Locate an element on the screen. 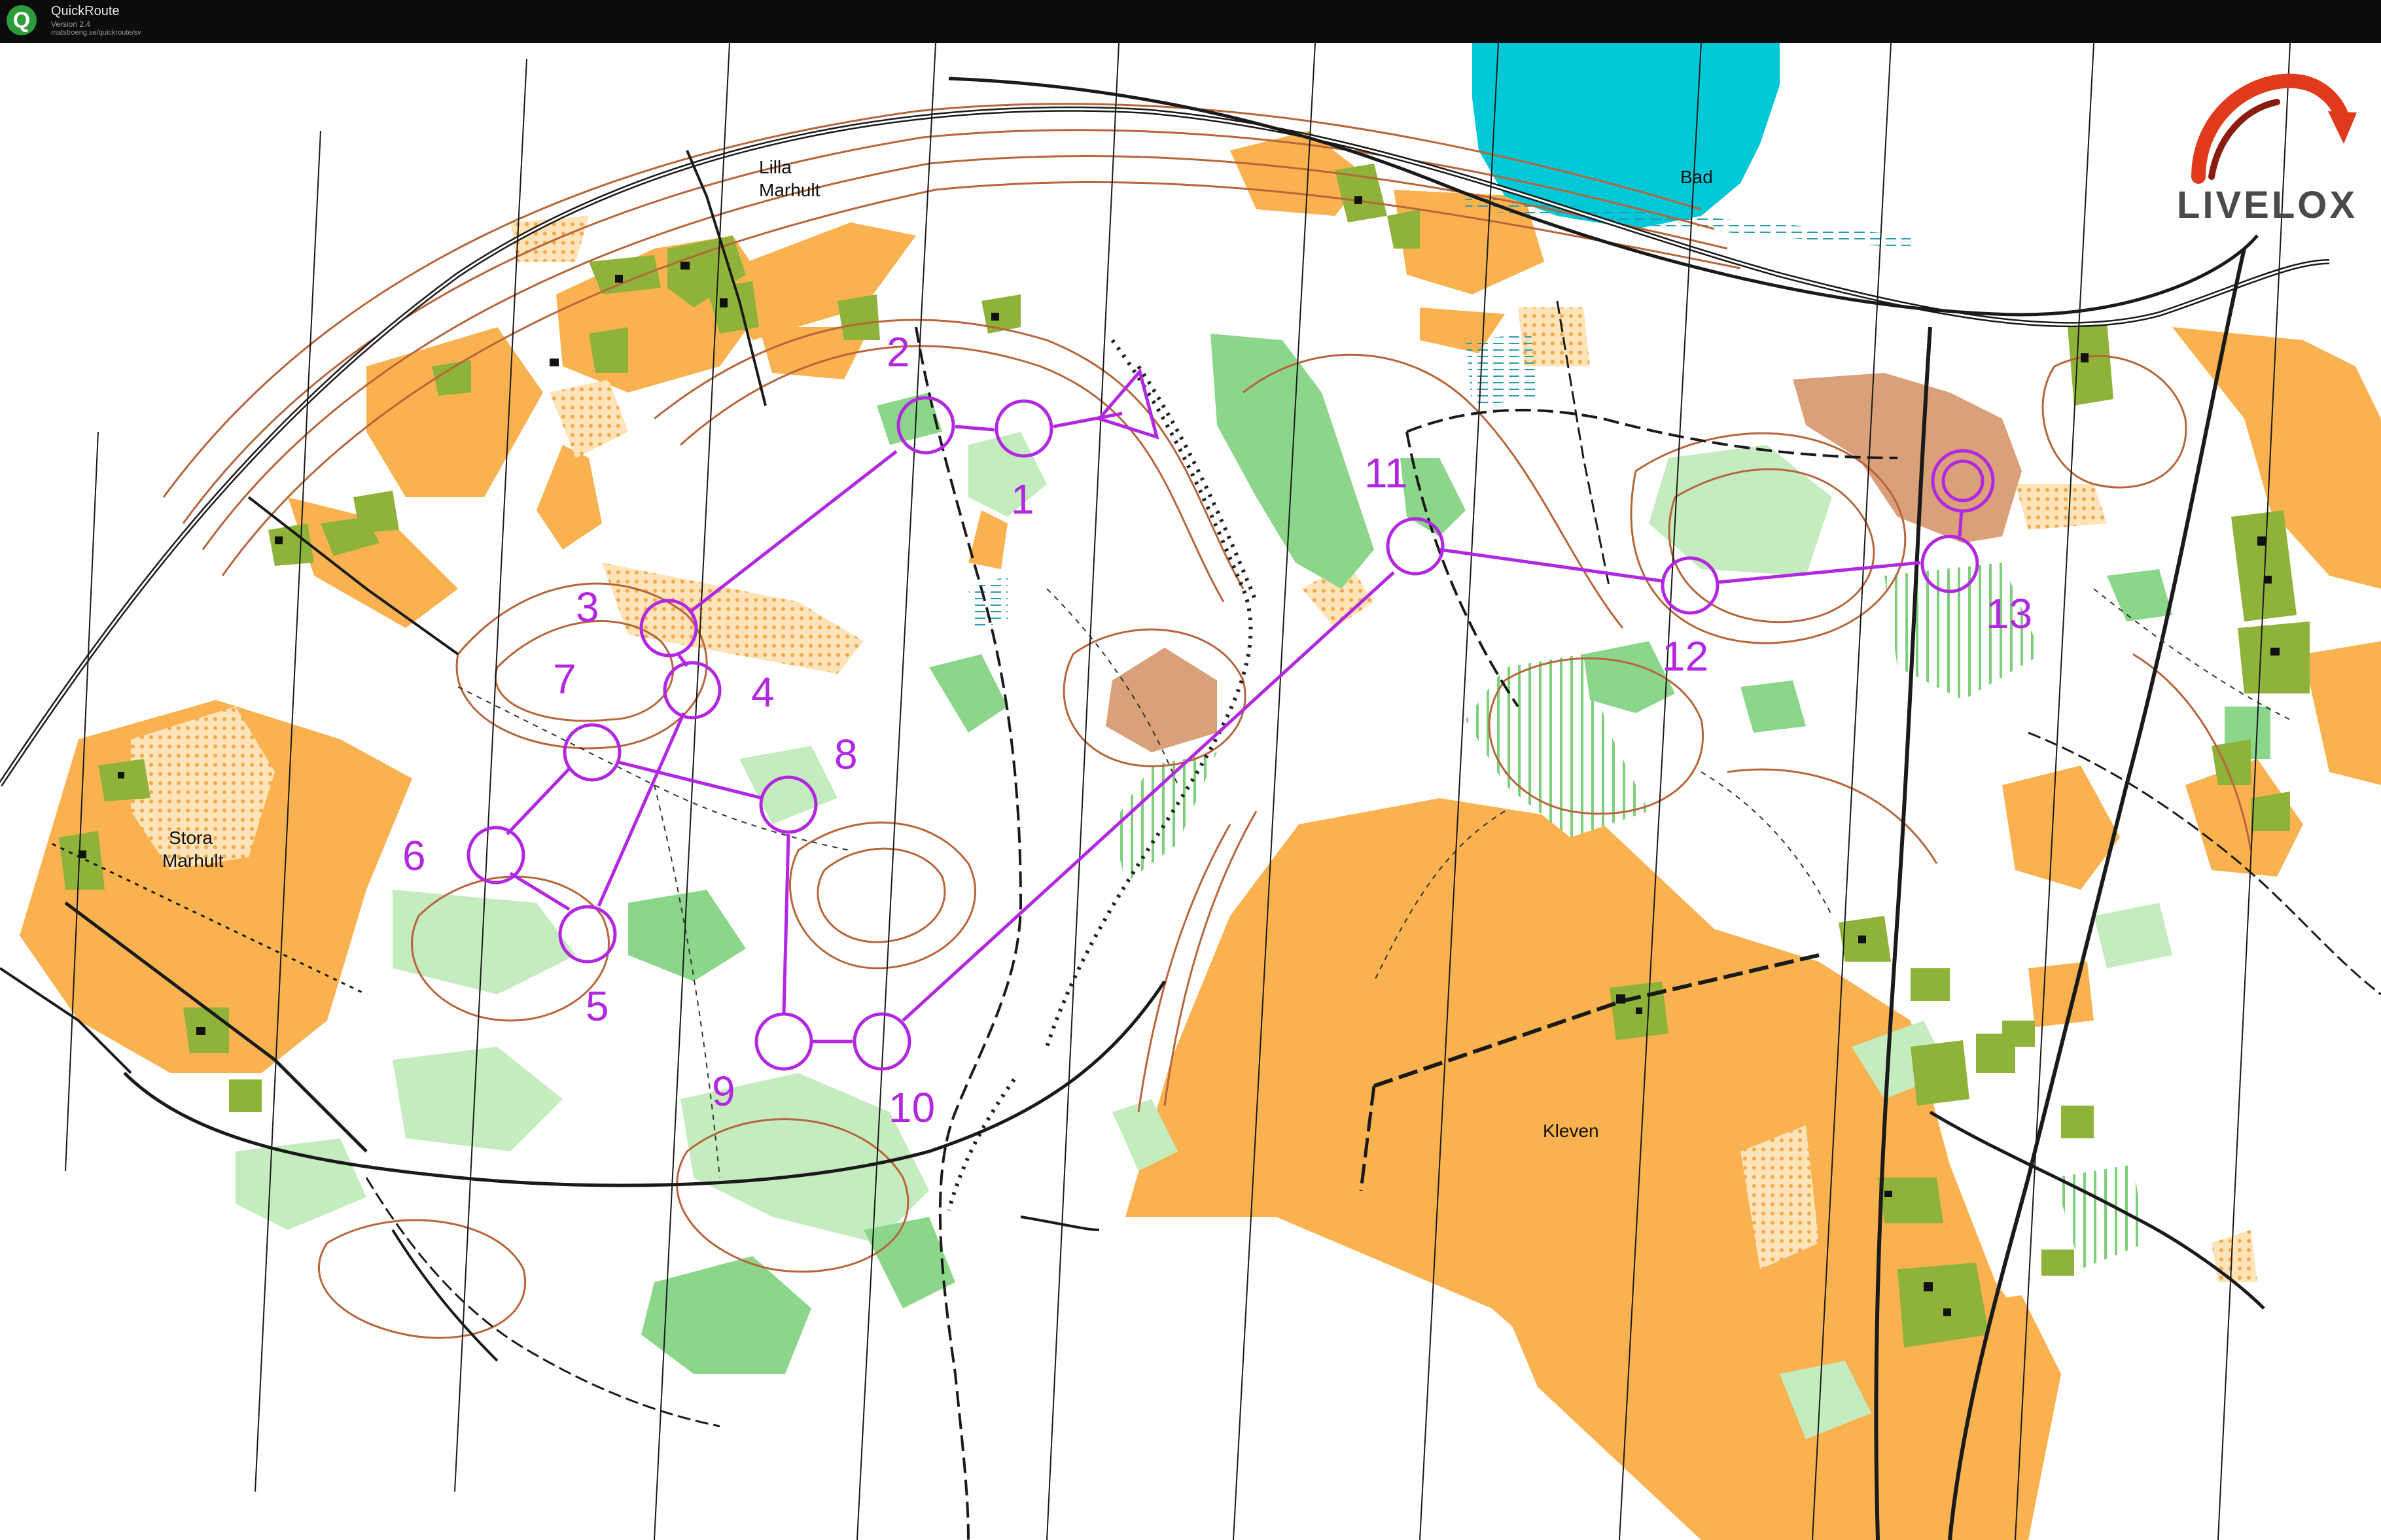 Image resolution: width=2381 pixels, height=1540 pixels. control-number-6: 6 is located at coordinates (414, 855).